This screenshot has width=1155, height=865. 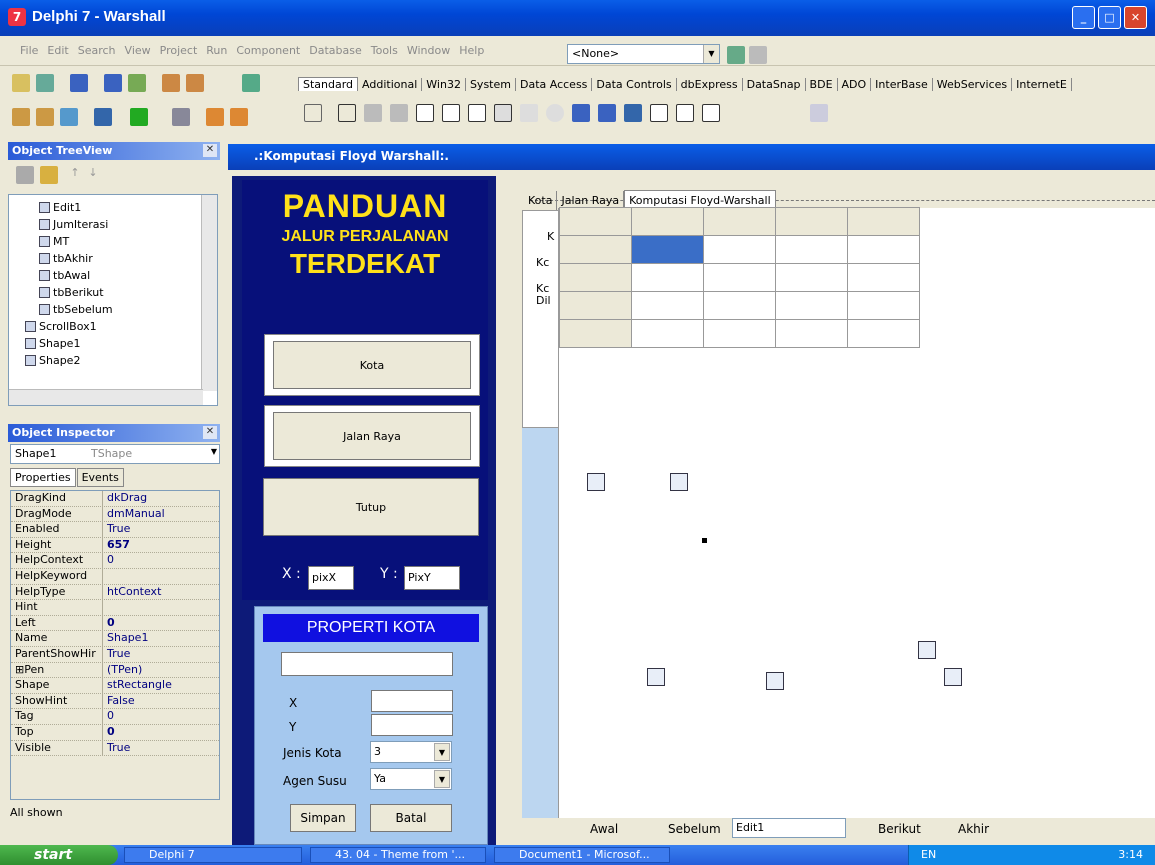 What do you see at coordinates (215, 117) in the screenshot?
I see `trace-into-icon` at bounding box center [215, 117].